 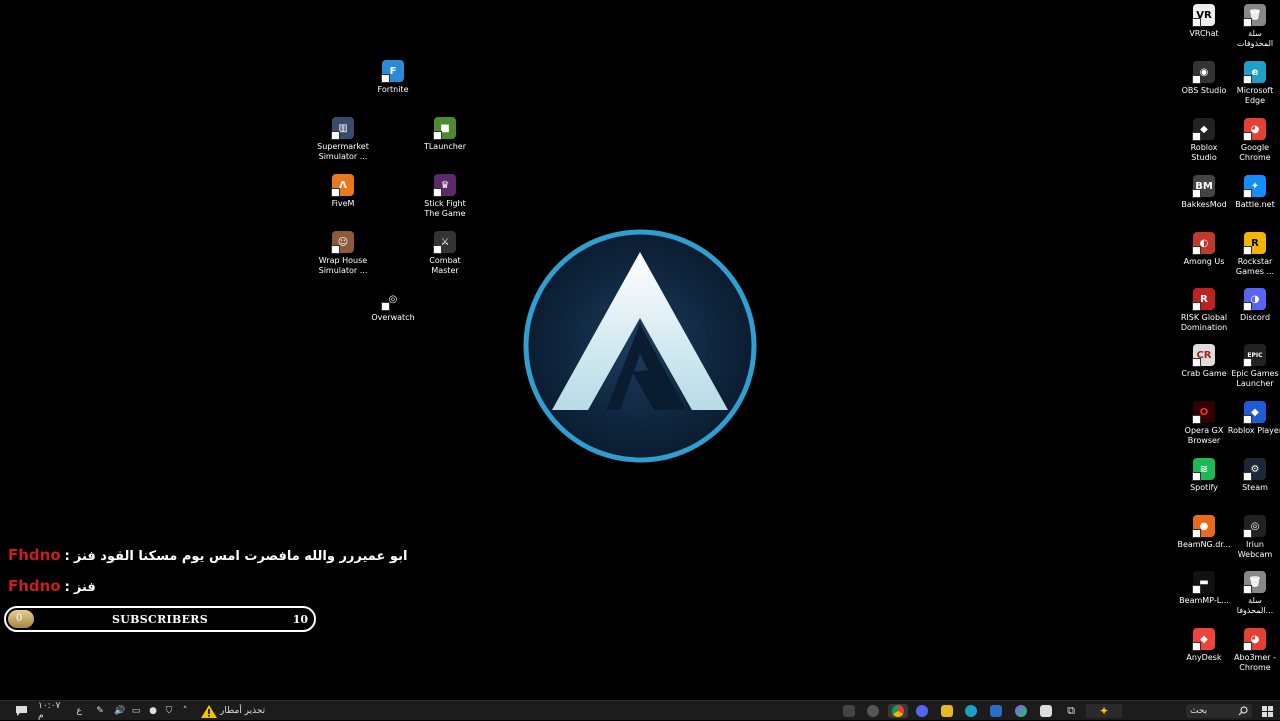 What do you see at coordinates (873, 711) in the screenshot?
I see `pinned-obs-icon` at bounding box center [873, 711].